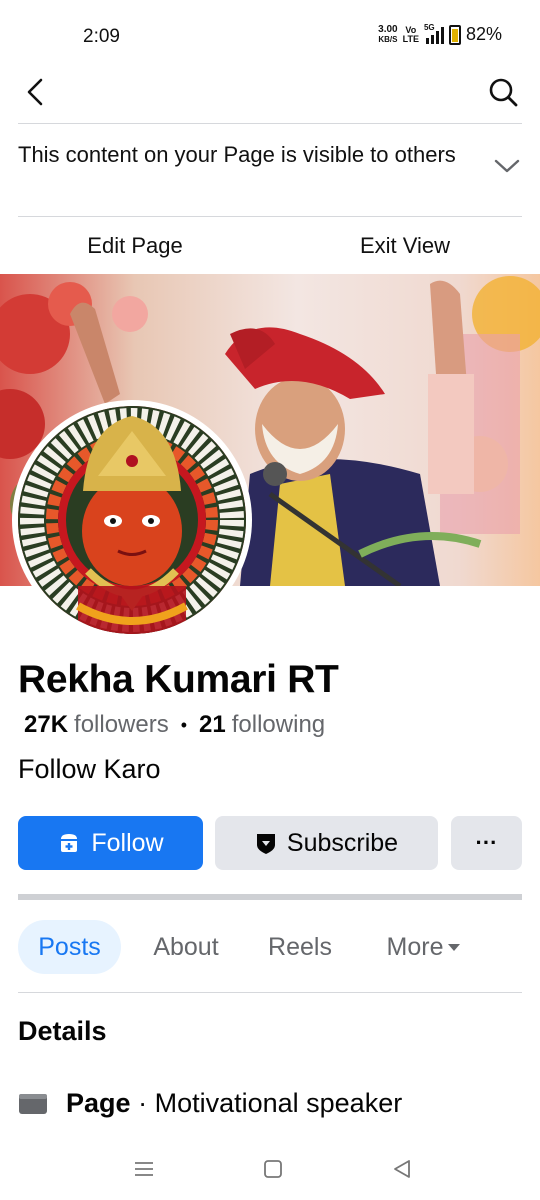  What do you see at coordinates (300, 947) in the screenshot?
I see `tab-reels: Reels` at bounding box center [300, 947].